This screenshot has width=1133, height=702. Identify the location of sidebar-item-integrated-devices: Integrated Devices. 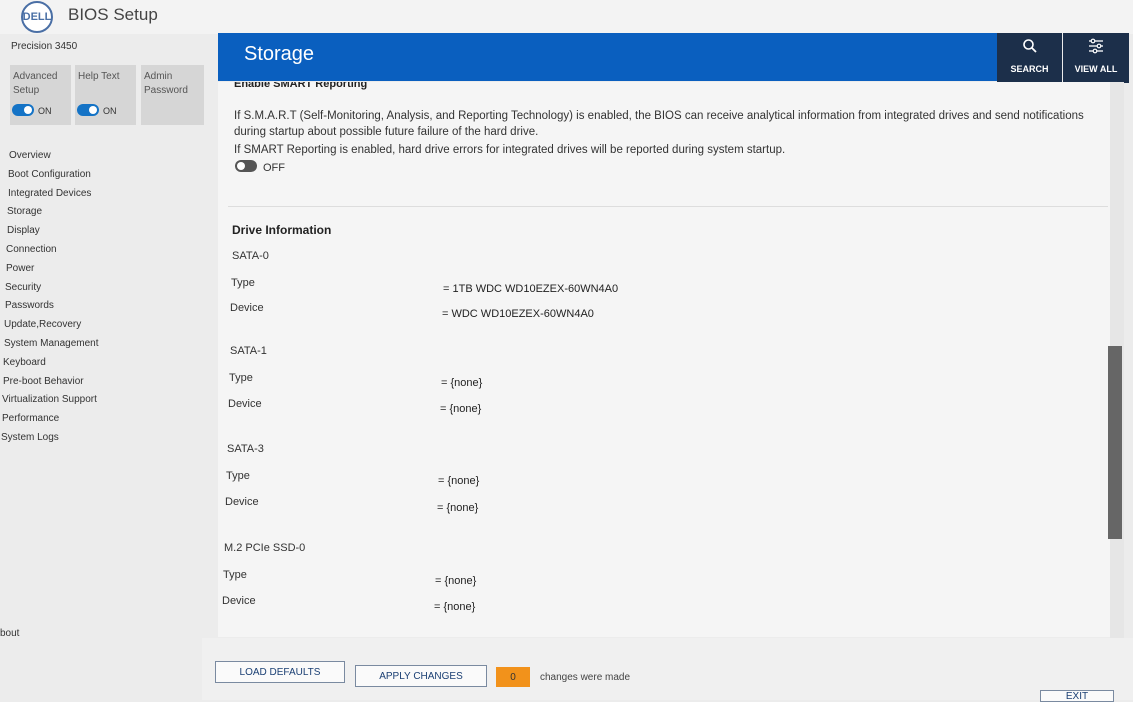
(100, 197).